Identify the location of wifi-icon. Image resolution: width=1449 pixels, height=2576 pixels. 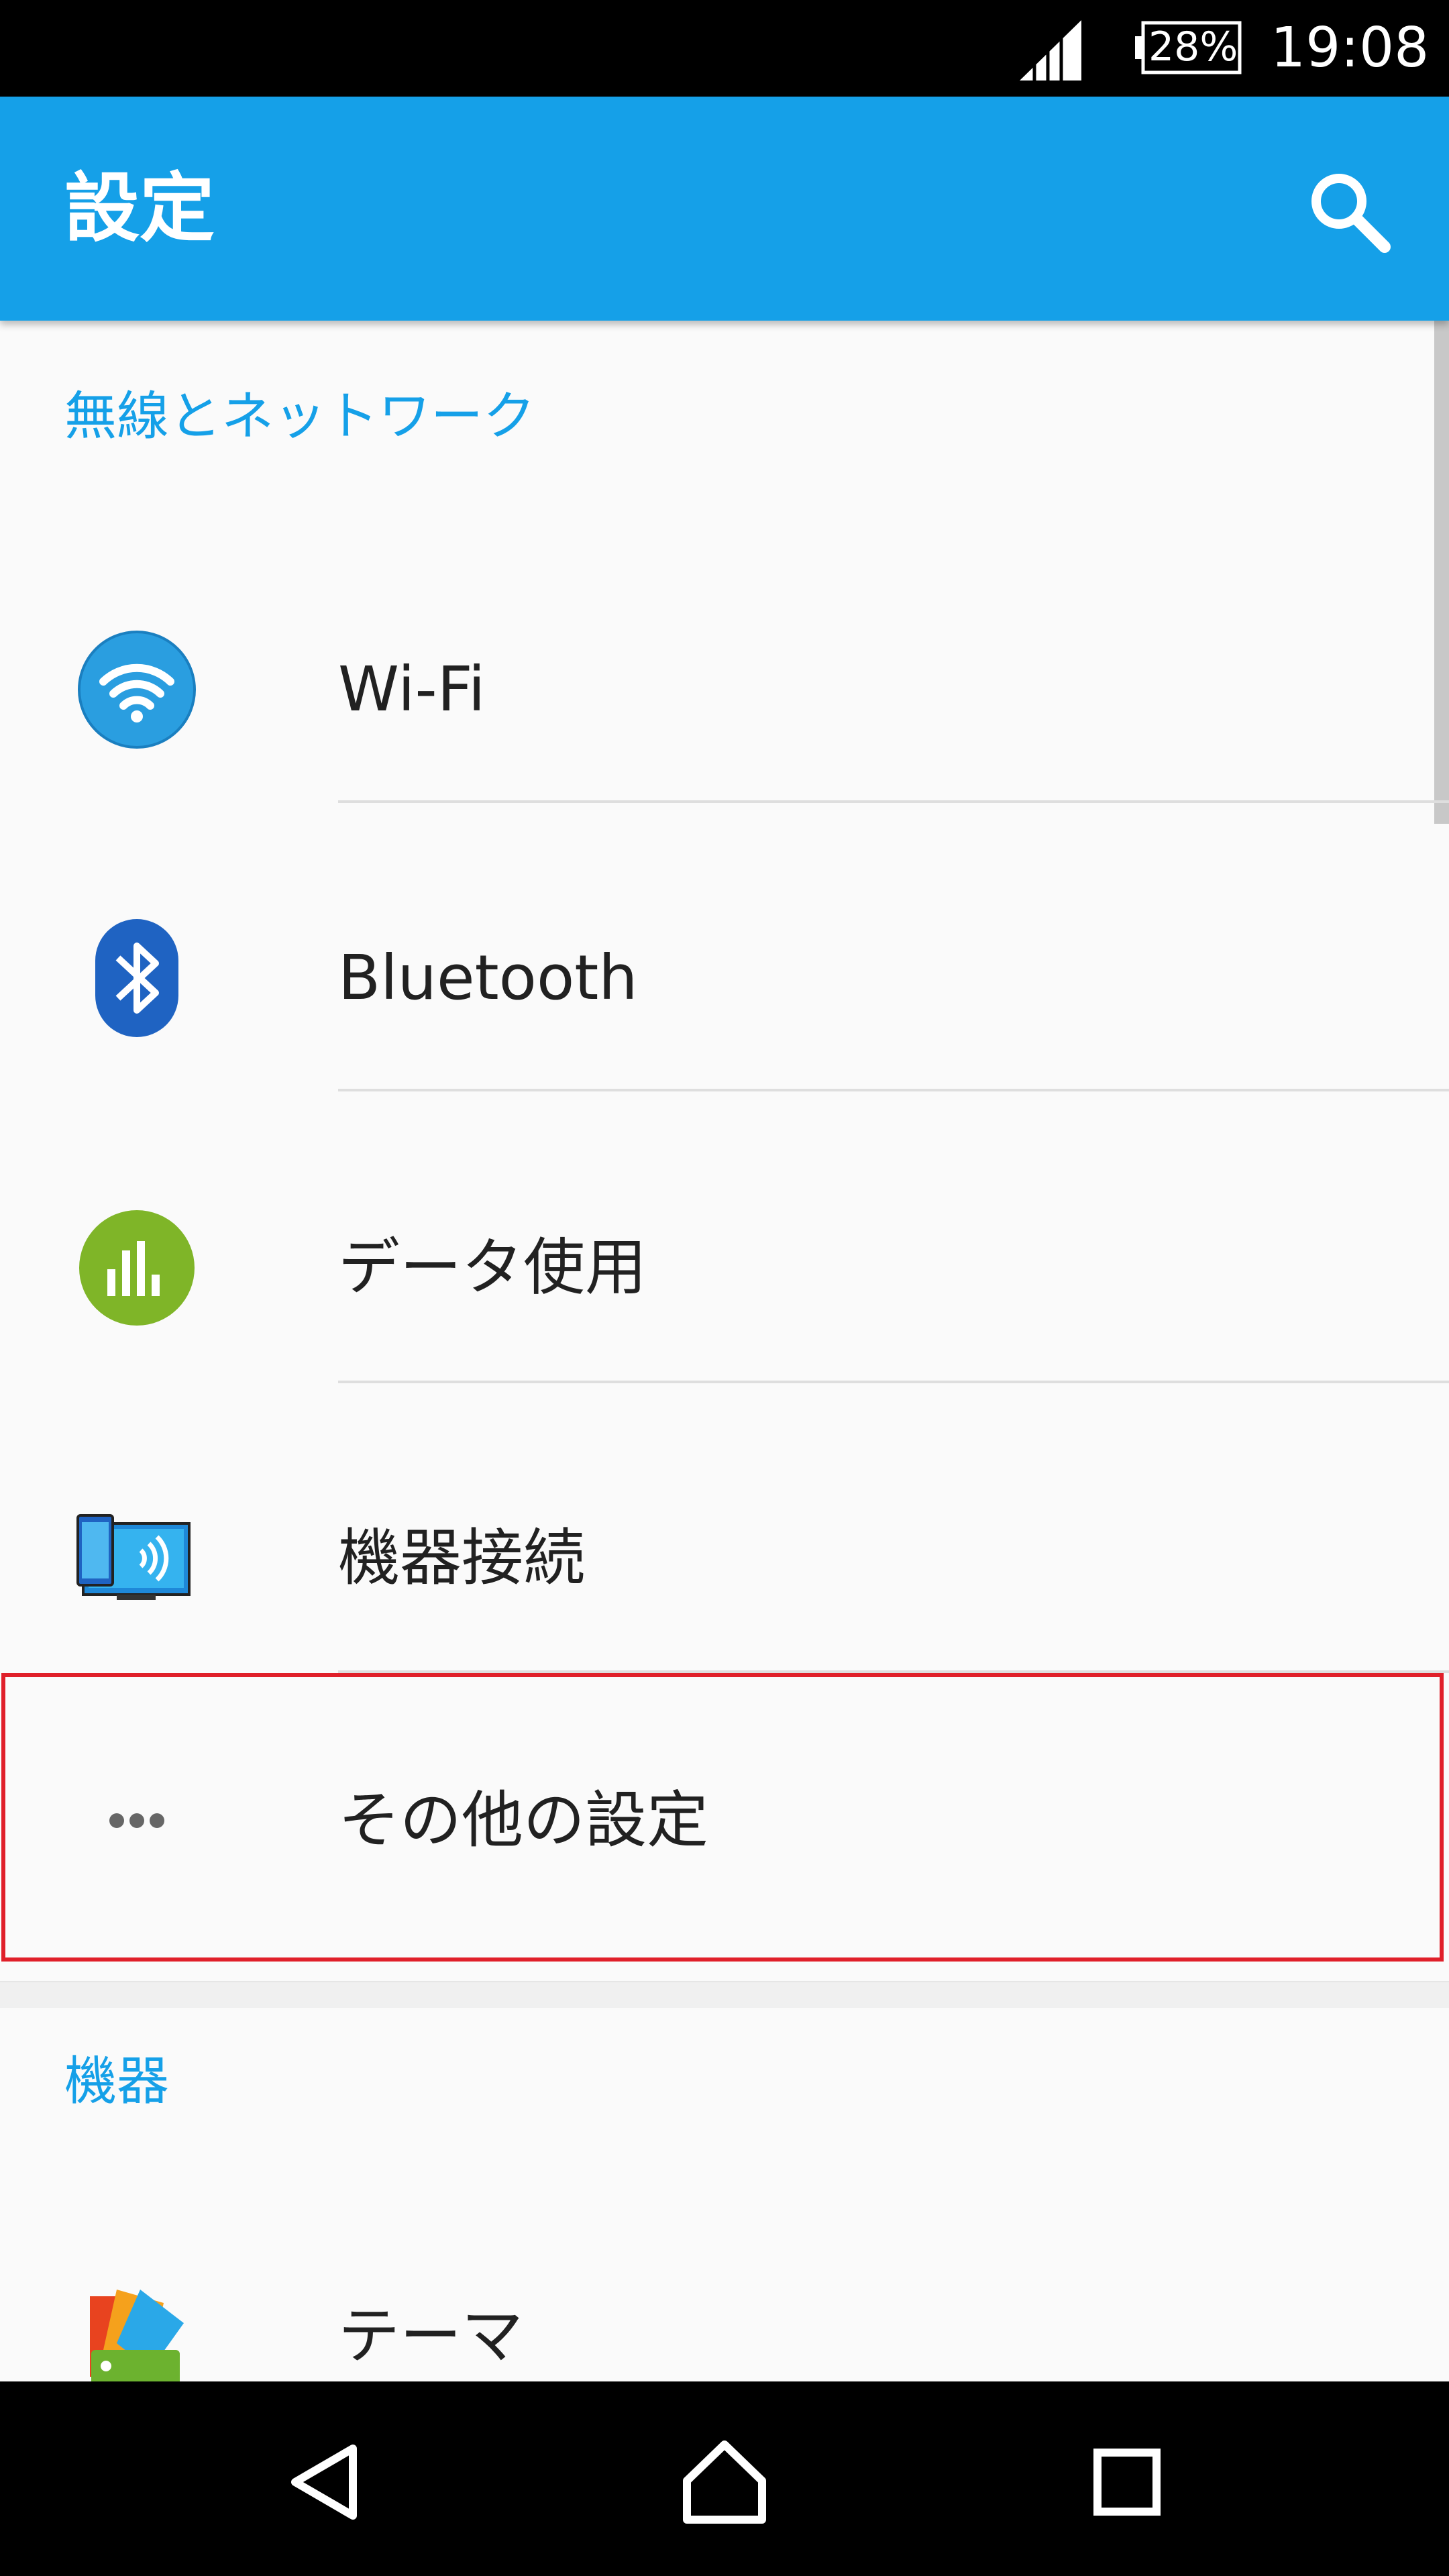
(137, 690).